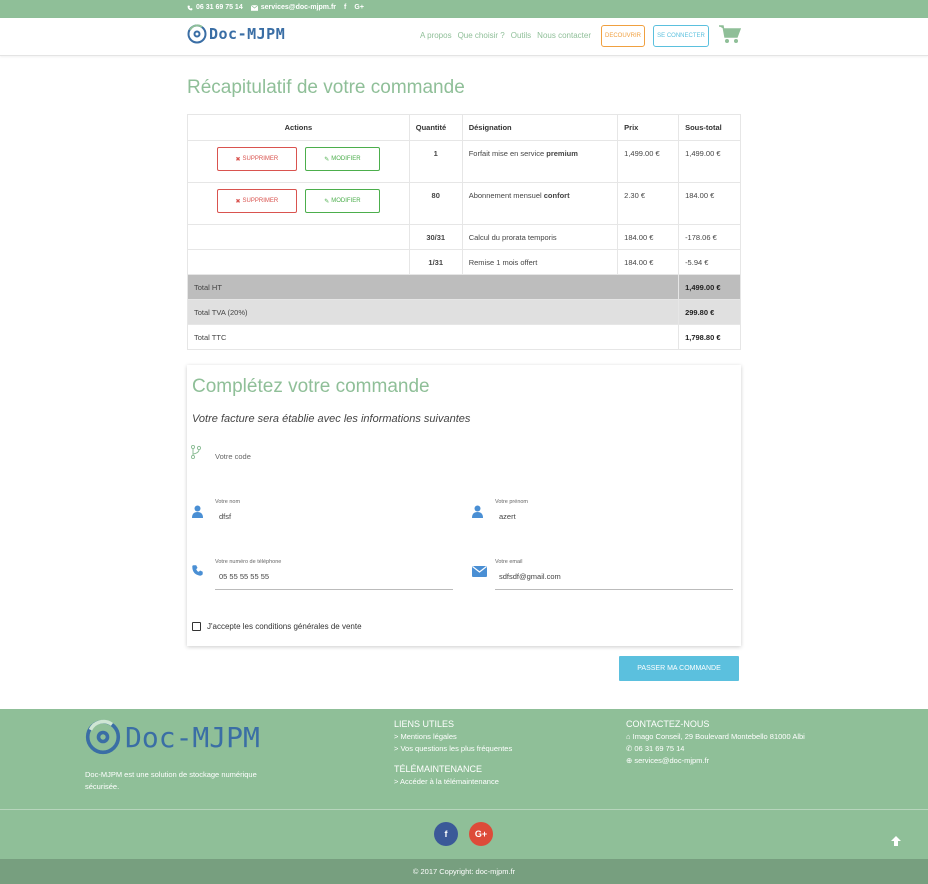 Image resolution: width=928 pixels, height=884 pixels. I want to click on header-quantity: Quantité, so click(435, 127).